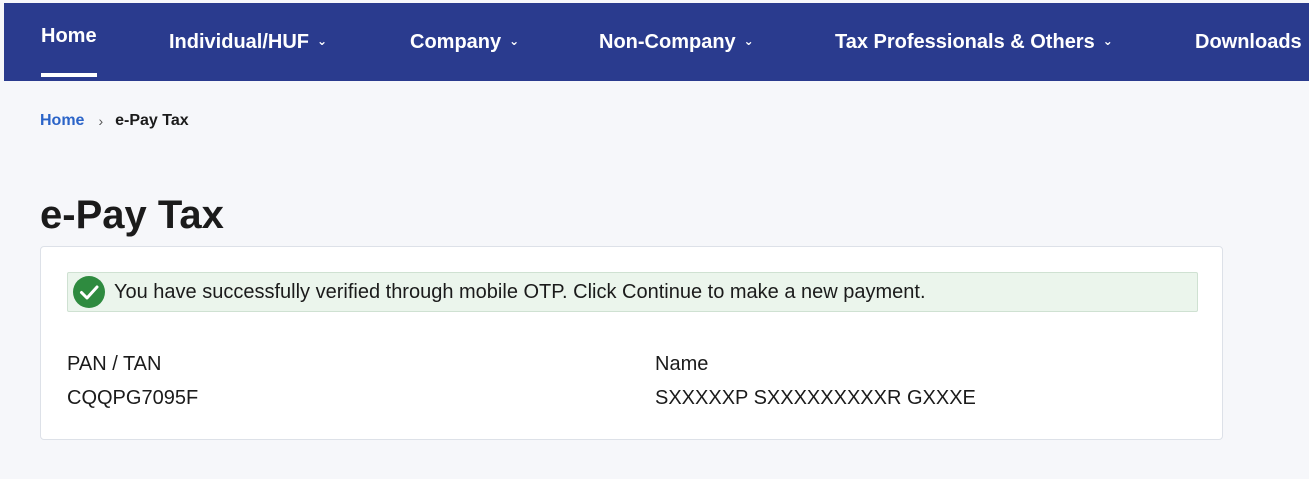  What do you see at coordinates (682, 364) in the screenshot?
I see `name-label: Name` at bounding box center [682, 364].